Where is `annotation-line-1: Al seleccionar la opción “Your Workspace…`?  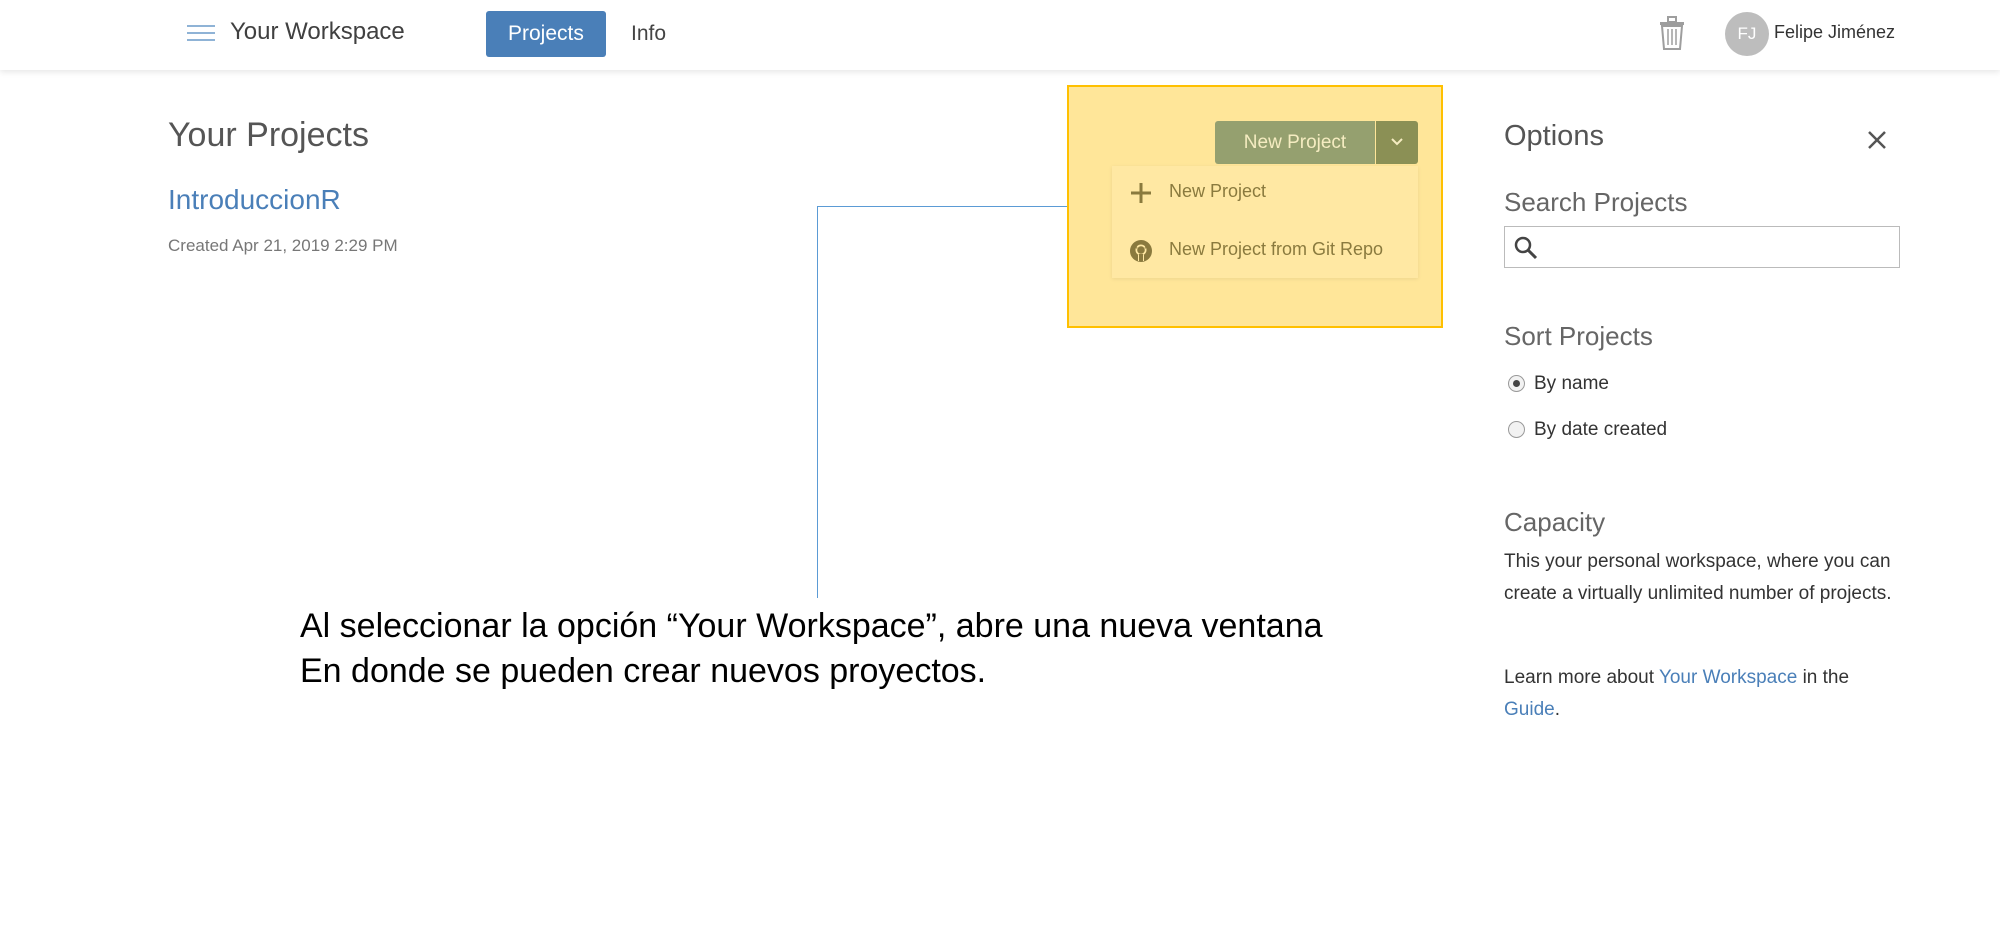
annotation-line-1: Al seleccionar la opción “Your Workspace… is located at coordinates (811, 626).